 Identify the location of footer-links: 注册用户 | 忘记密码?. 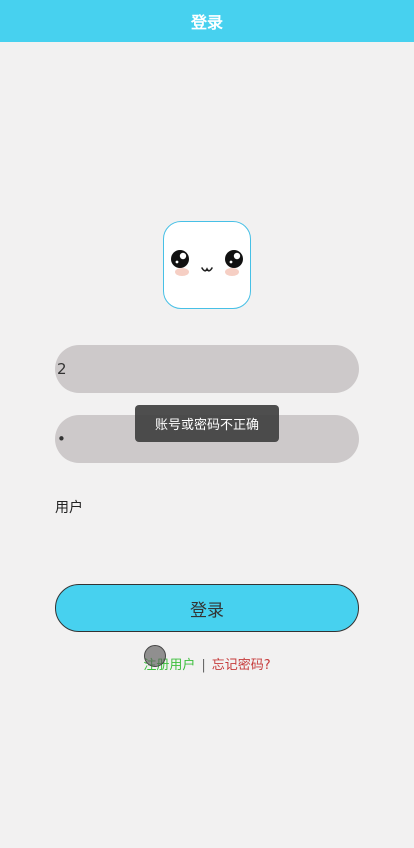
(207, 663).